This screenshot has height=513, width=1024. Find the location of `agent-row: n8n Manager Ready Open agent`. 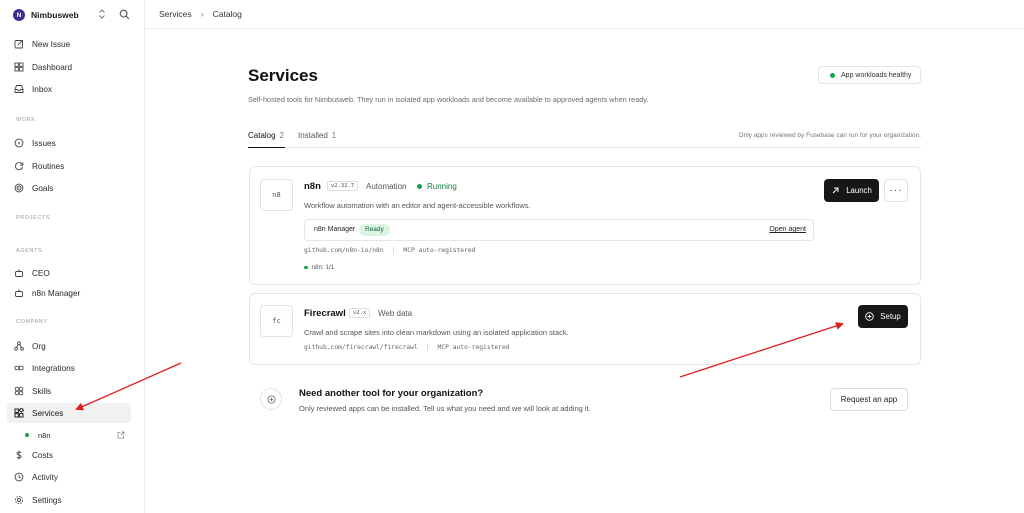

agent-row: n8n Manager Ready Open agent is located at coordinates (559, 230).